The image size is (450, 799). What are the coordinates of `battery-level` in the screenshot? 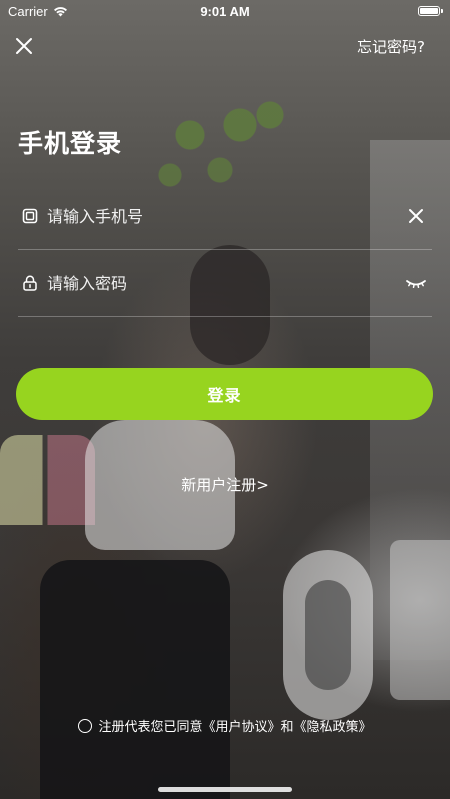 It's located at (429, 11).